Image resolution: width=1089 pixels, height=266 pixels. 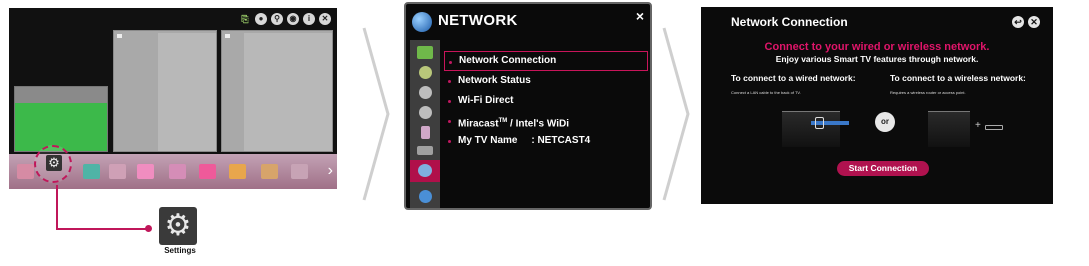 What do you see at coordinates (949, 129) in the screenshot?
I see `tv-wireless-illustration` at bounding box center [949, 129].